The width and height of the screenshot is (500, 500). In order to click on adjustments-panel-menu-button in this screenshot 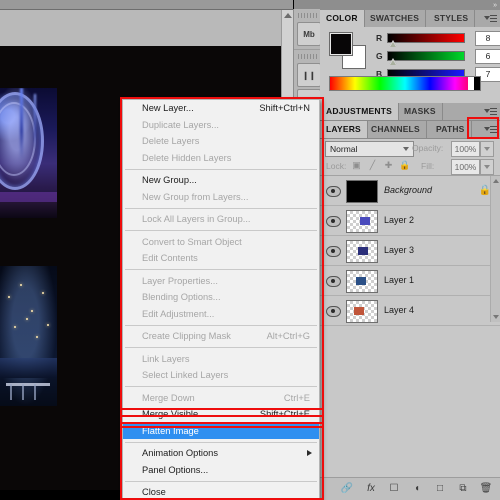, I will do `click(490, 112)`.